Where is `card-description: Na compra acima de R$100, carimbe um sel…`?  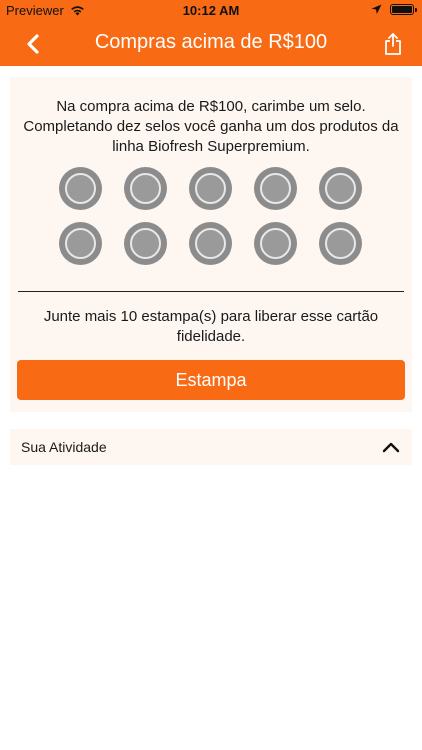 card-description: Na compra acima de R$100, carimbe um sel… is located at coordinates (211, 126).